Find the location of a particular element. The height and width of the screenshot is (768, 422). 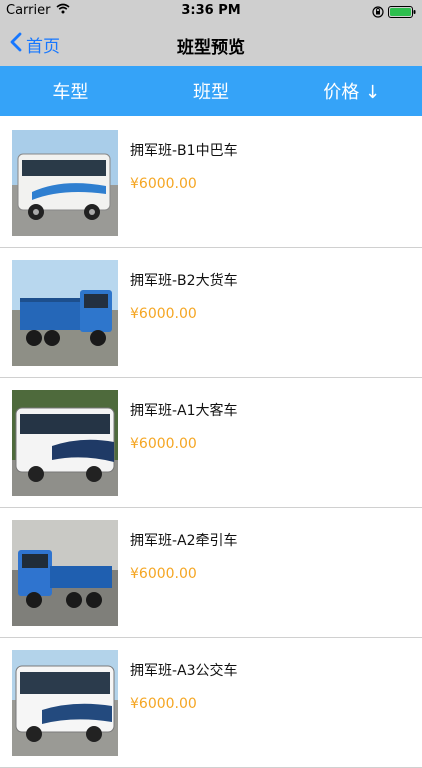

tab-price: 价格 ↓ is located at coordinates (351, 91).